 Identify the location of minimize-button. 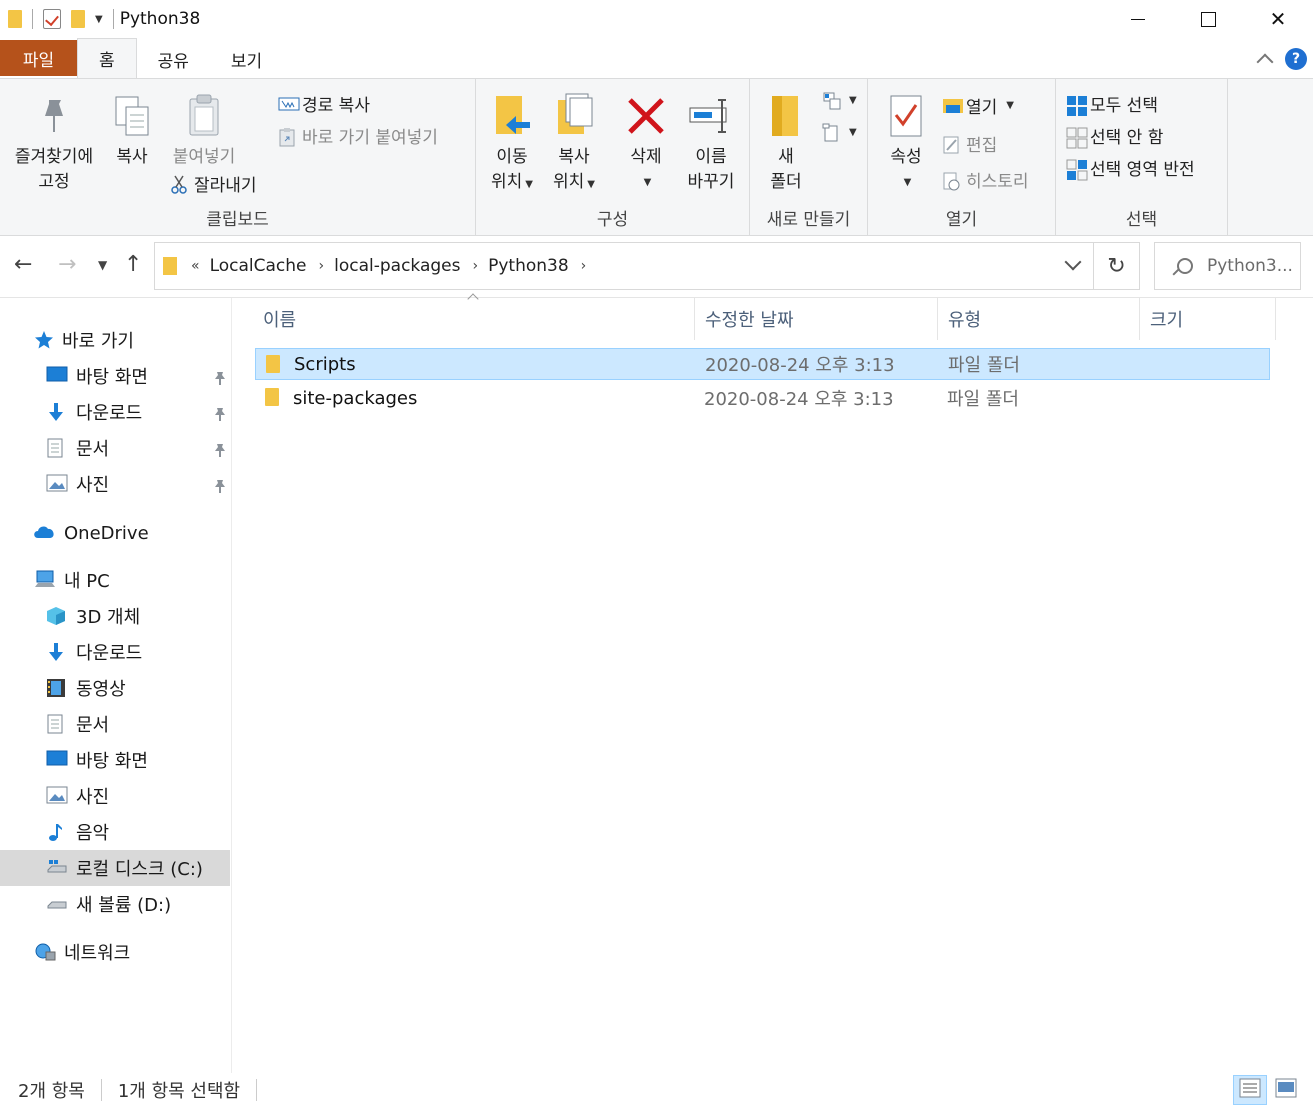
(1138, 19).